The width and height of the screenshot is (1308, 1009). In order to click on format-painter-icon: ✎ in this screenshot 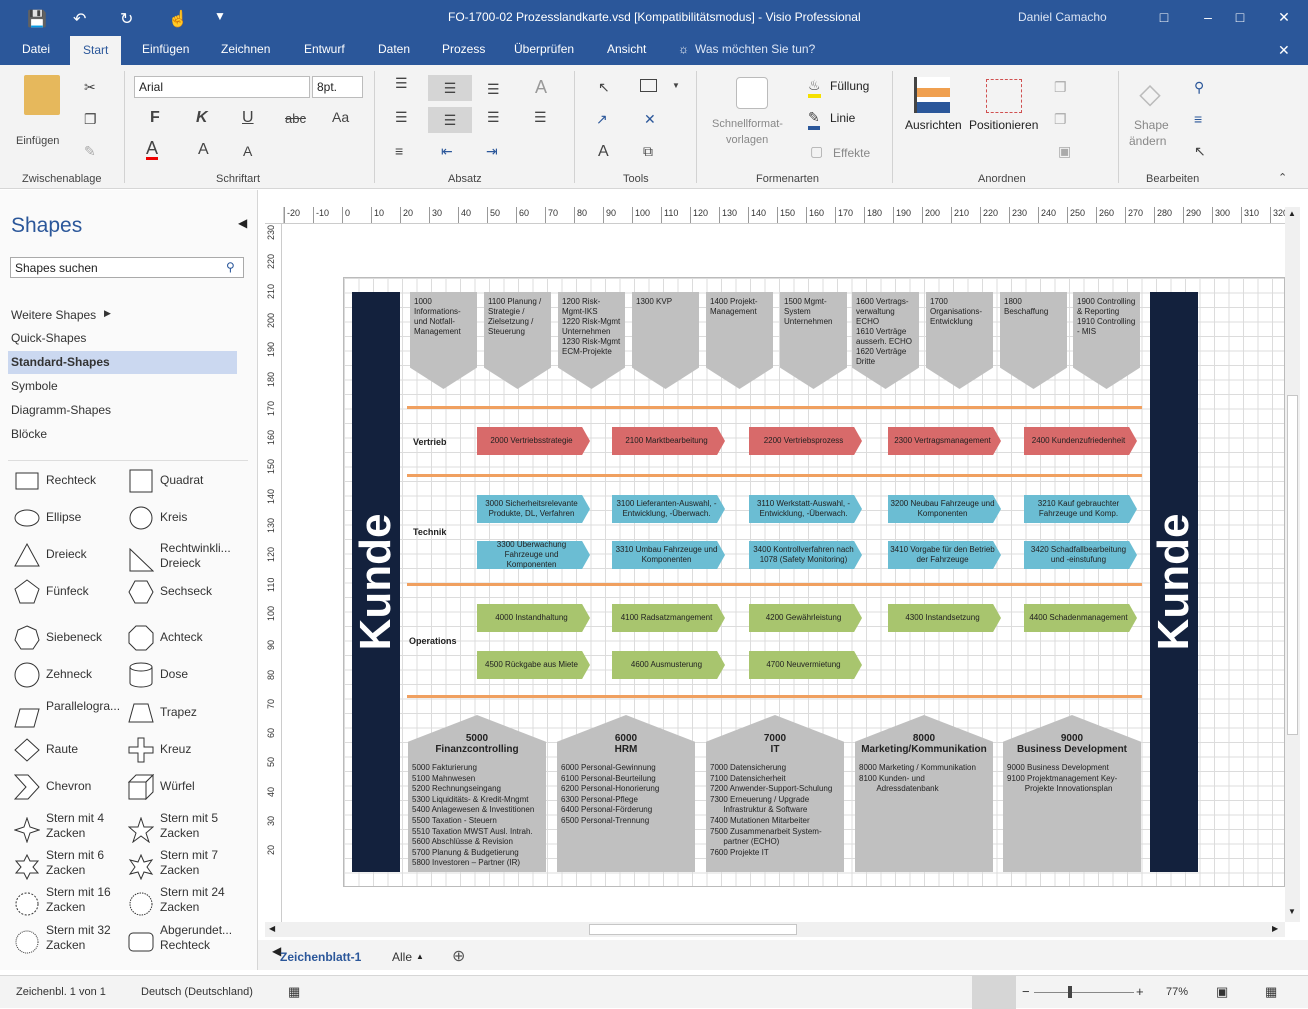, I will do `click(90, 151)`.